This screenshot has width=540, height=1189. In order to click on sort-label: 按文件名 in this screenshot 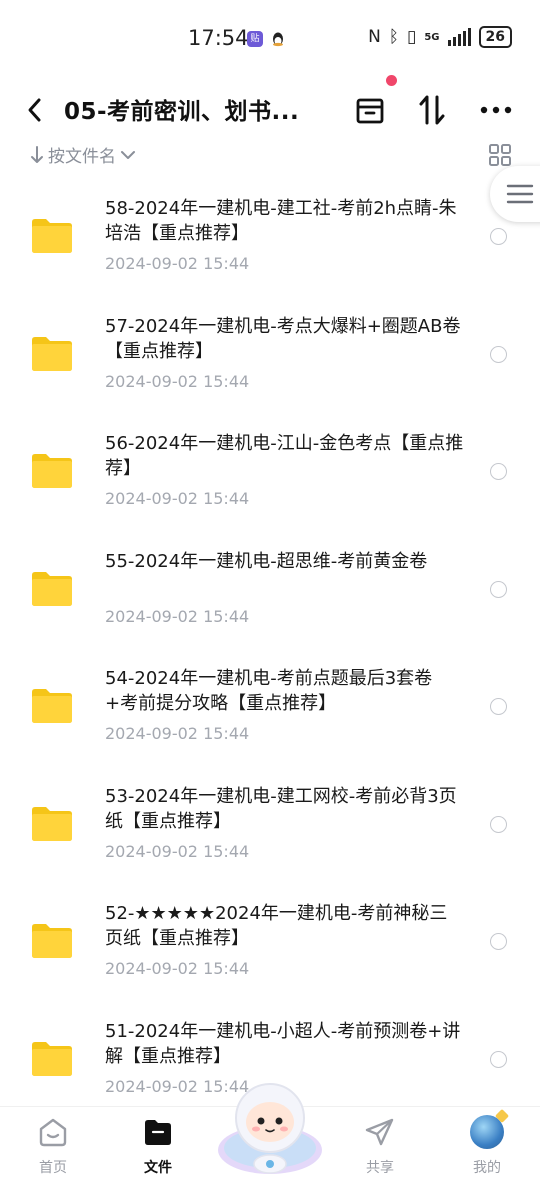, I will do `click(82, 157)`.